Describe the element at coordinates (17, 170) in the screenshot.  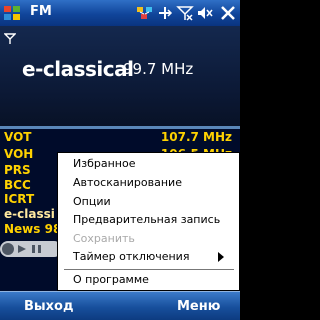
I see `station-row-name: PRS` at that location.